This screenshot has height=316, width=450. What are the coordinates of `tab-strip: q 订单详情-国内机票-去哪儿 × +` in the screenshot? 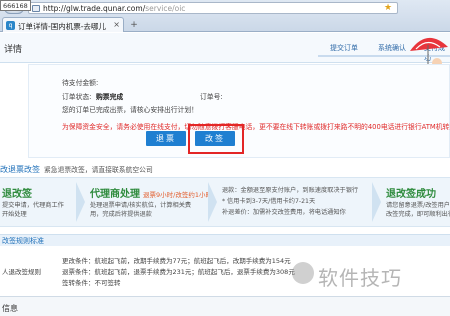 It's located at (225, 24).